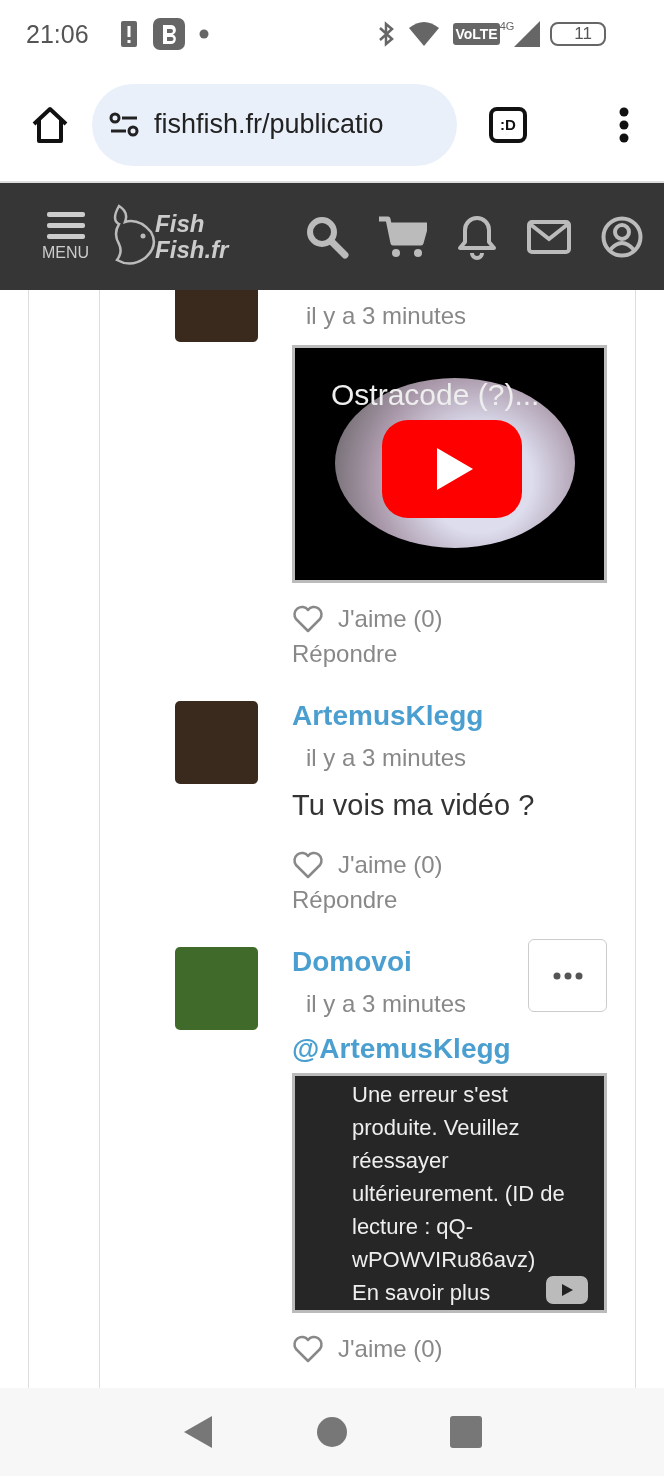  I want to click on site-settings-icon, so click(124, 124).